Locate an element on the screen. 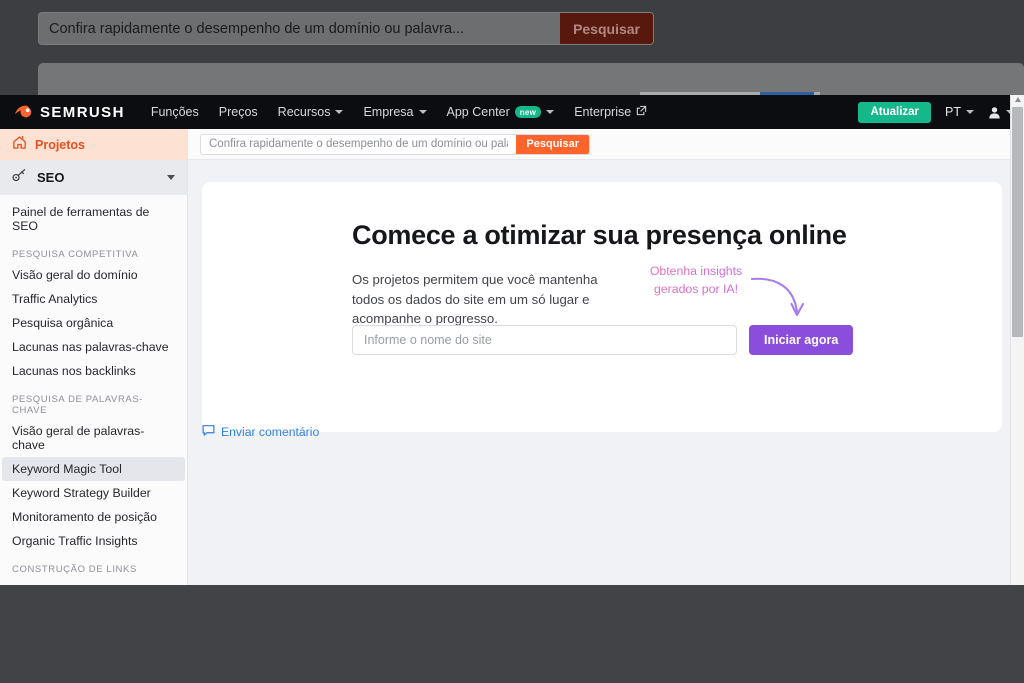 This screenshot has height=683, width=1024. scrollbar-thumb is located at coordinates (1017, 222).